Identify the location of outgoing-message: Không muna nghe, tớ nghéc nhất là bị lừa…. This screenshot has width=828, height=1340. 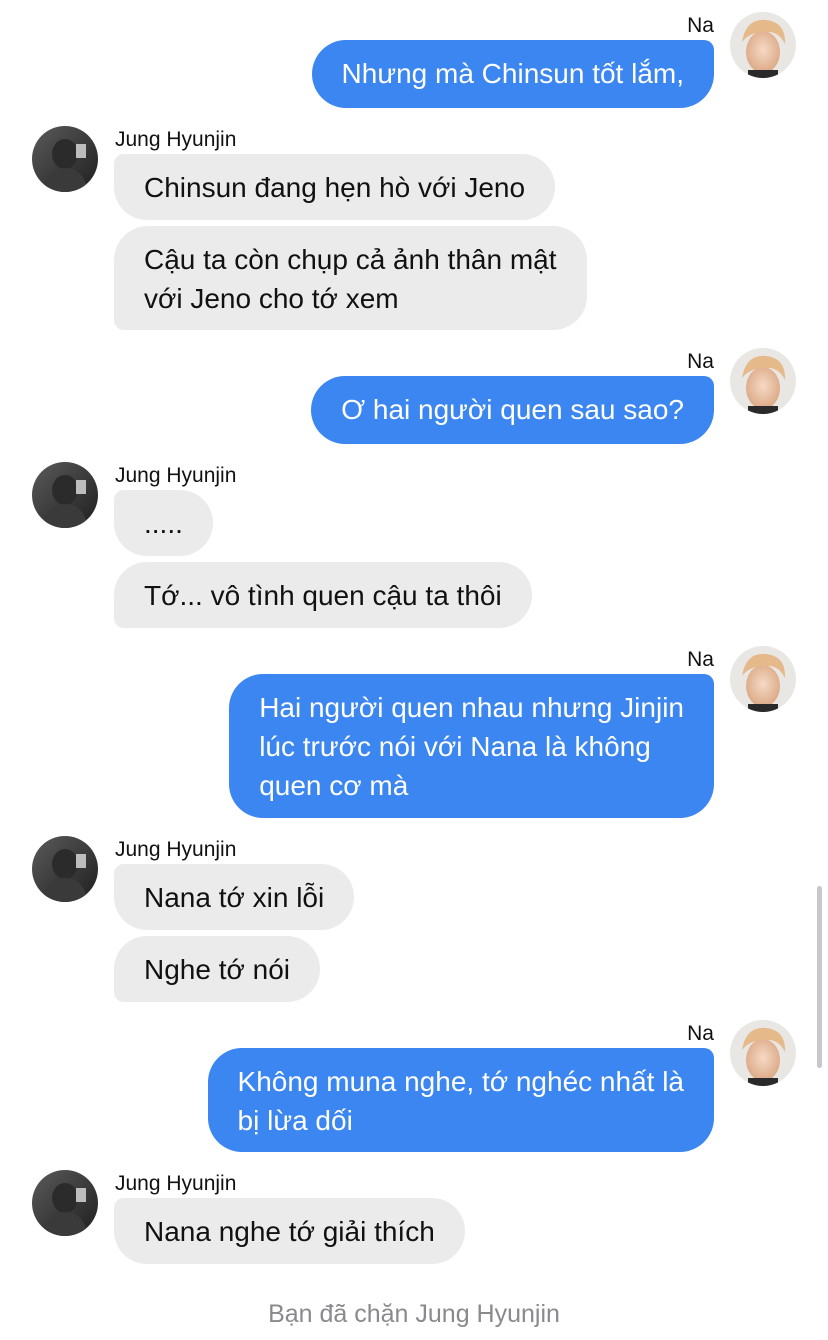
(460, 1100).